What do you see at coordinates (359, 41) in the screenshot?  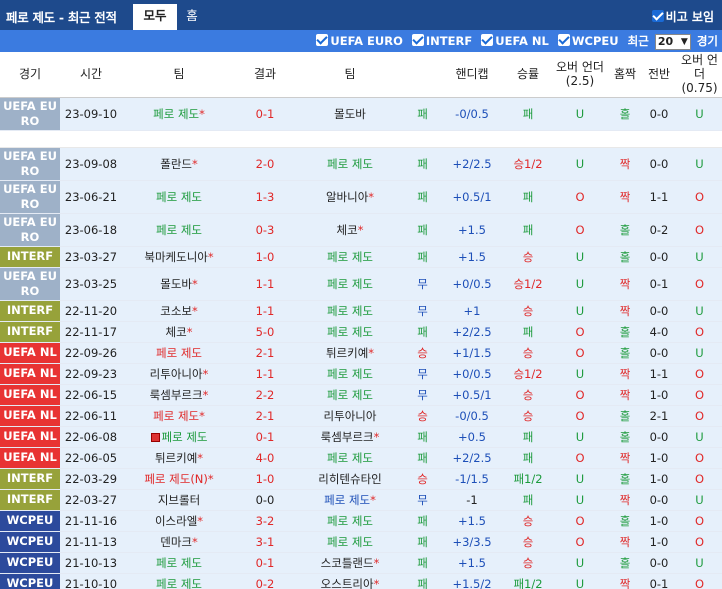 I see `filter-uefa-euro: UEFA EURO` at bounding box center [359, 41].